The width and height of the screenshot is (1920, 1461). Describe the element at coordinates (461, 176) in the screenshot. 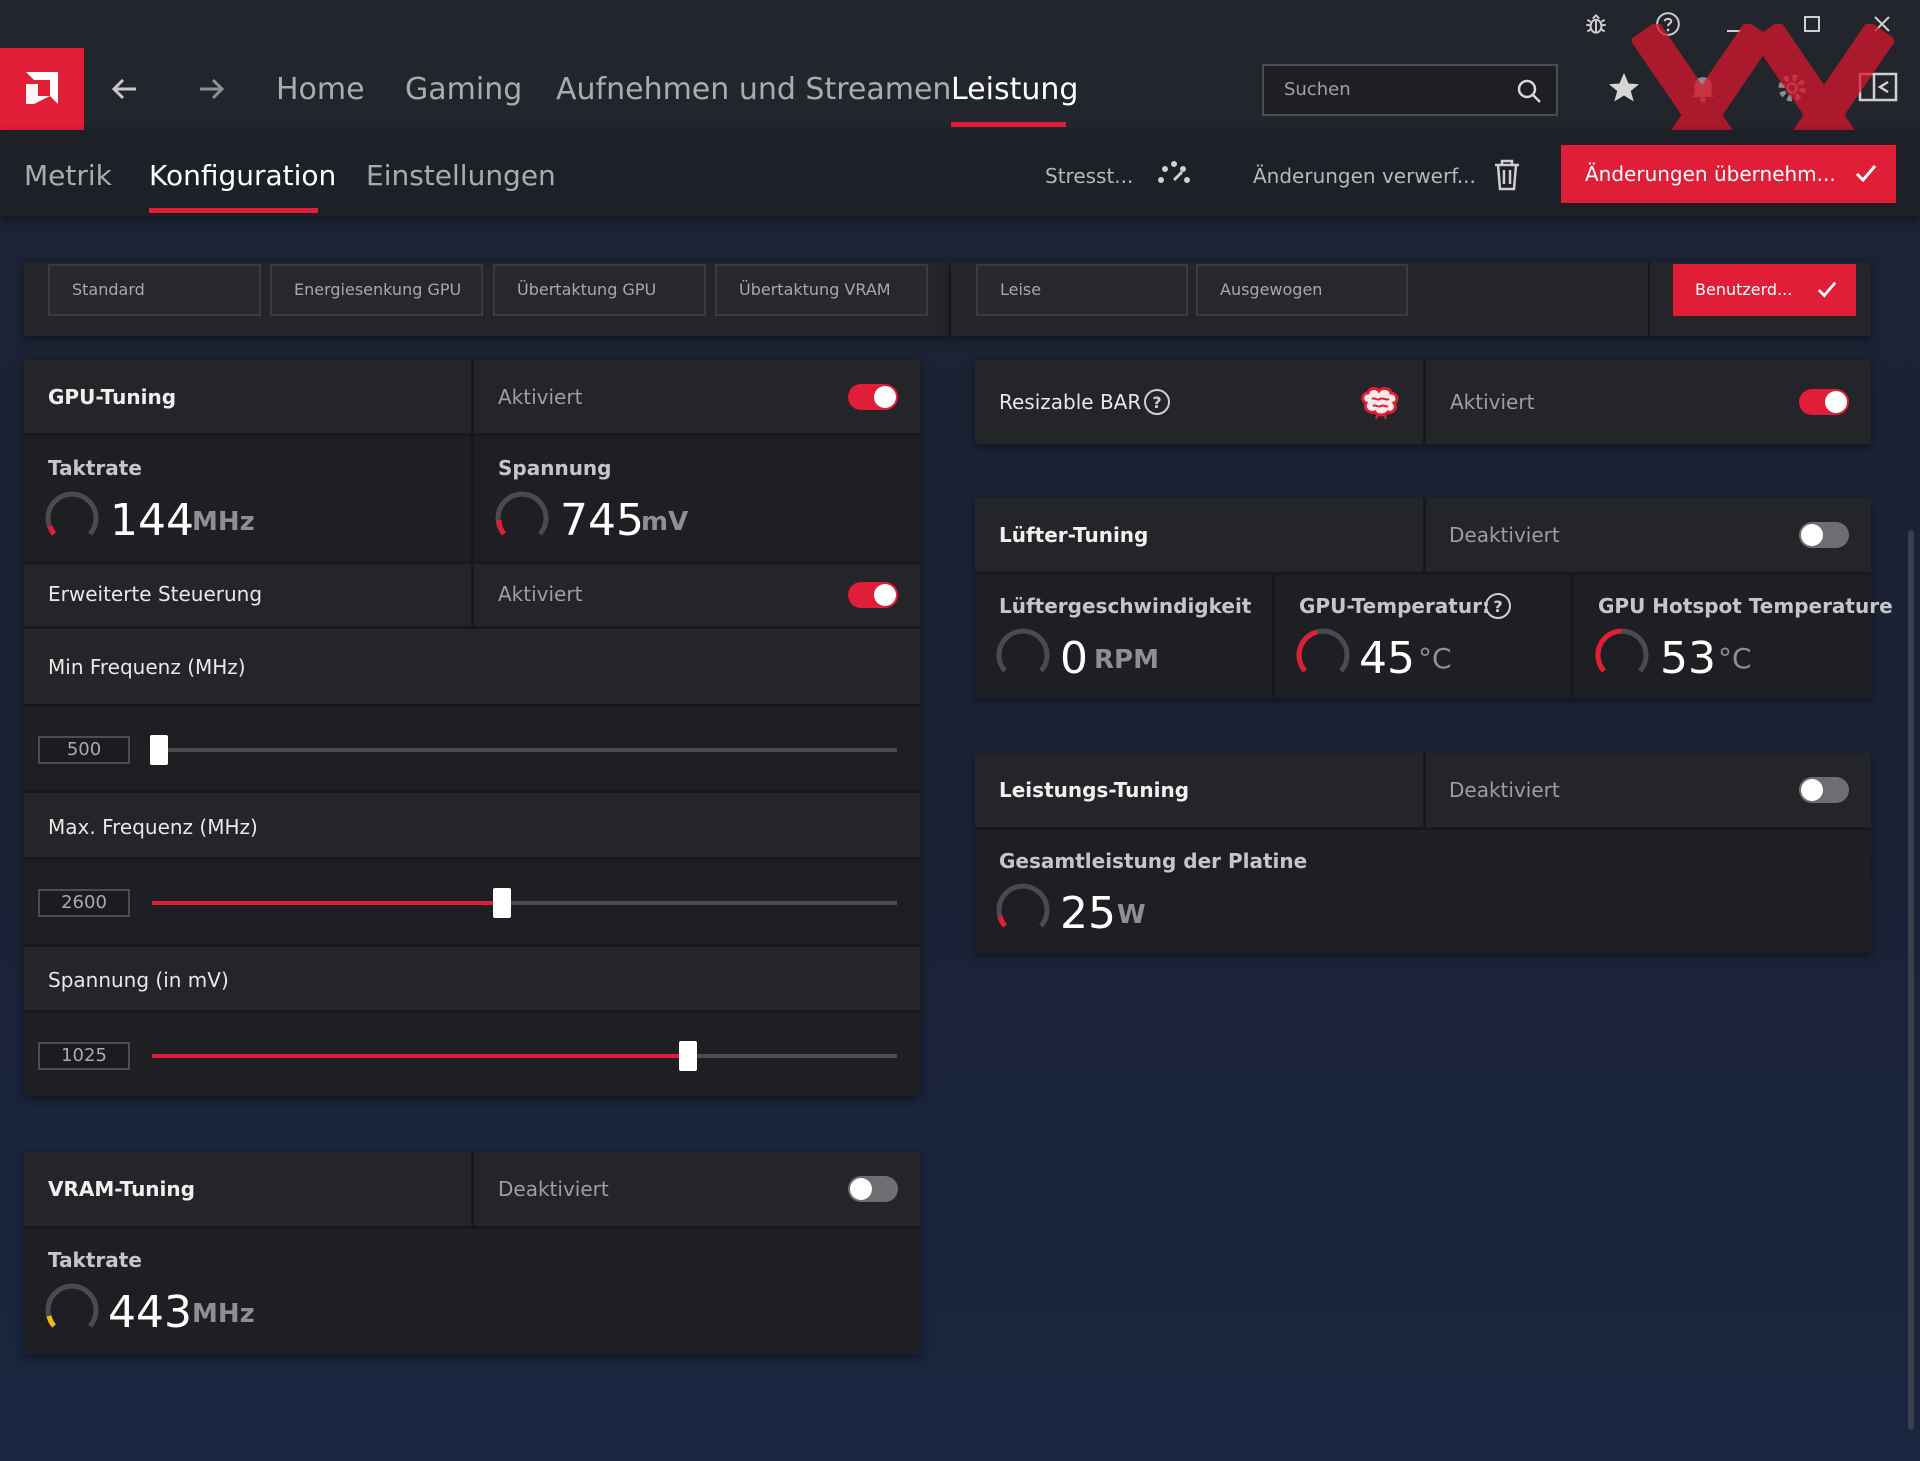

I see `tab-settings: Einstellungen` at that location.